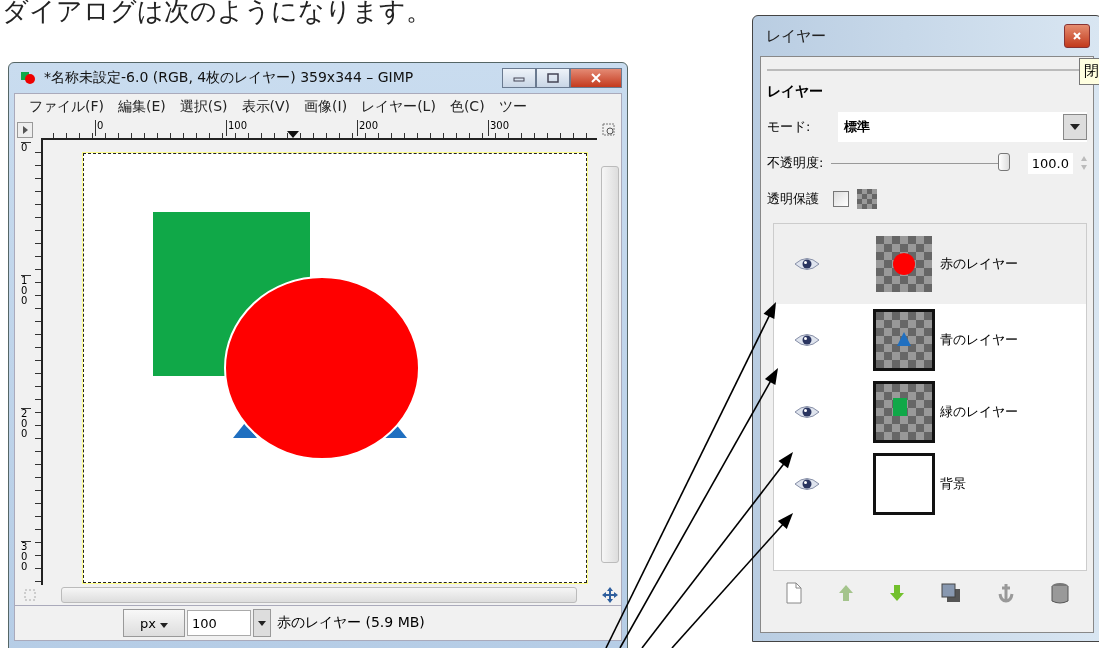 The image size is (1099, 648). I want to click on menu-item: 画像(I), so click(326, 107).